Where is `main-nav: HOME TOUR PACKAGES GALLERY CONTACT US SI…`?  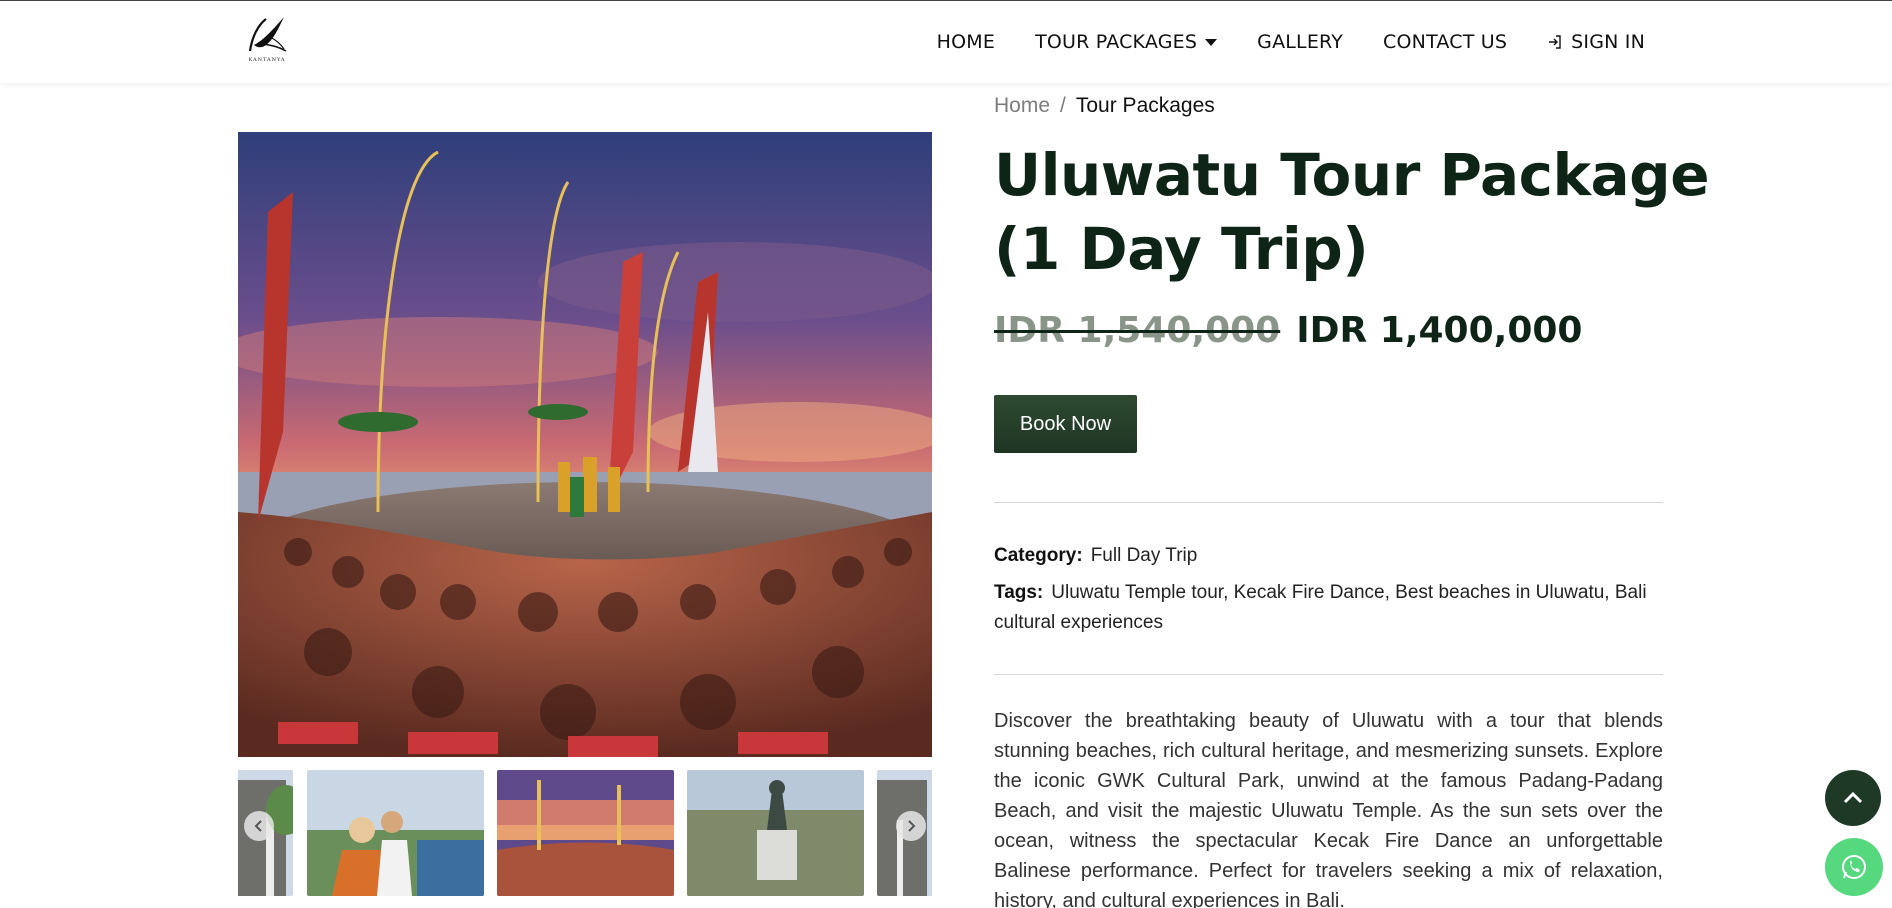
main-nav: HOME TOUR PACKAGES GALLERY CONTACT US SI… is located at coordinates (1291, 42).